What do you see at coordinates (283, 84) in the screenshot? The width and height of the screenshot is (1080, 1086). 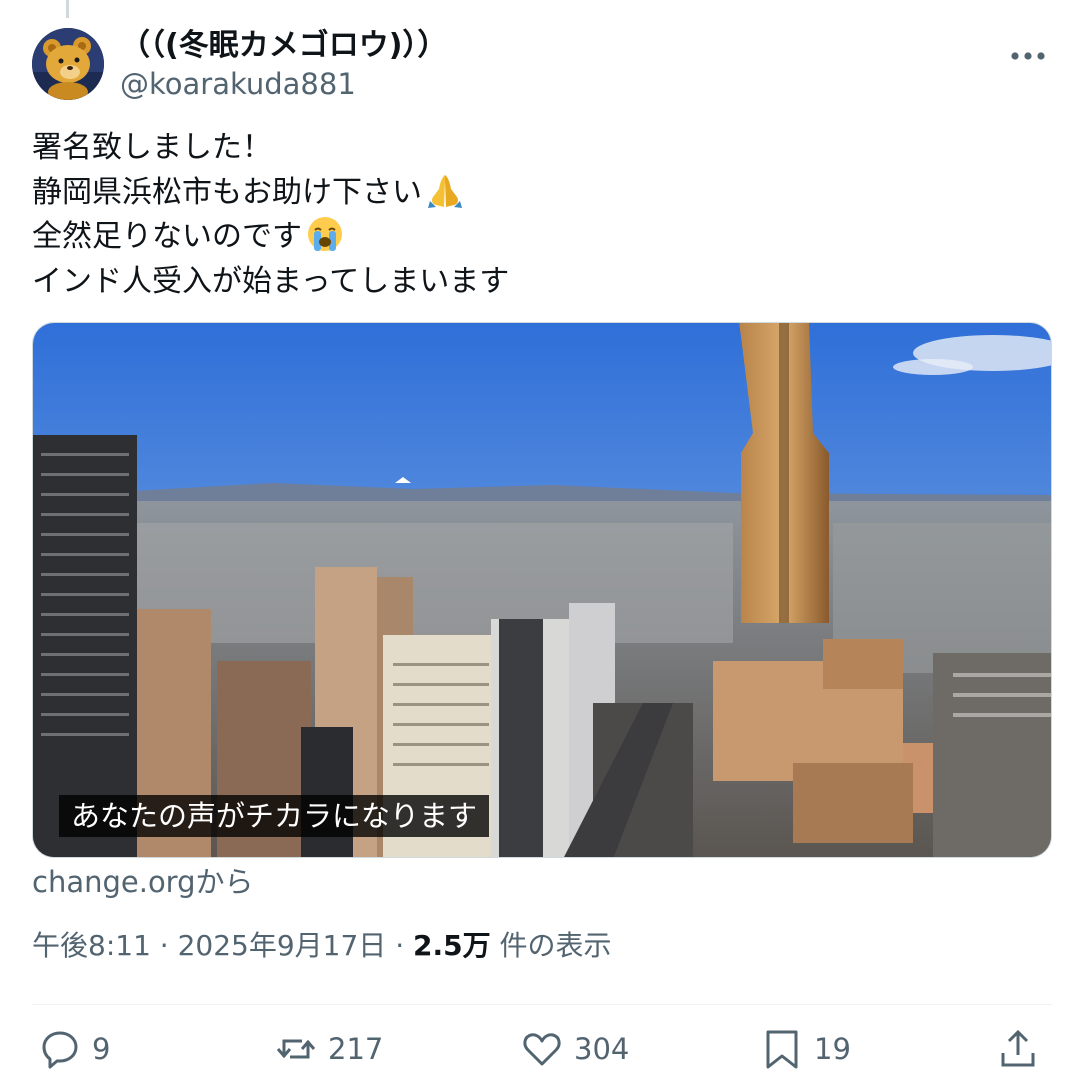 I see `user-handle: @koarakuda881` at bounding box center [283, 84].